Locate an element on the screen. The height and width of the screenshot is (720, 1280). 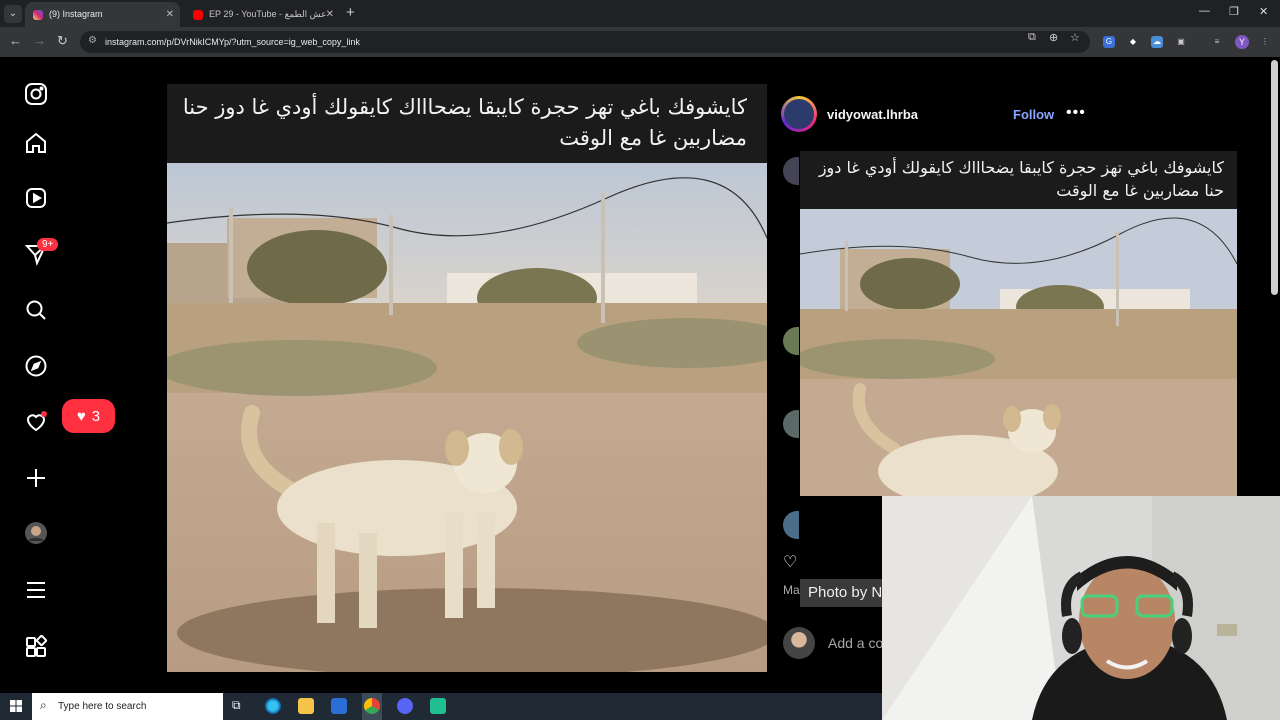
close-window-icon: ✕ is located at coordinates (1263, 11).